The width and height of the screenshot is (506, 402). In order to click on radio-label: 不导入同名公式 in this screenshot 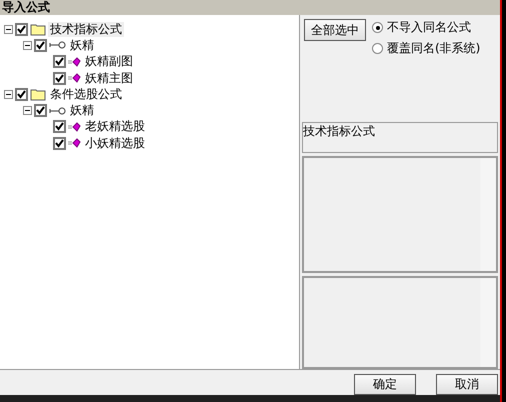, I will do `click(429, 27)`.